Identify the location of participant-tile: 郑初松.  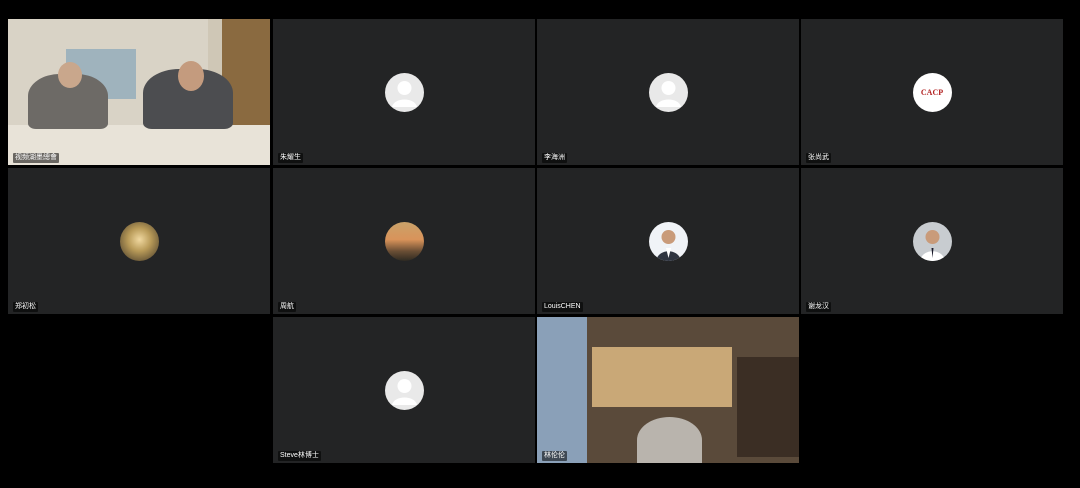
(139, 241).